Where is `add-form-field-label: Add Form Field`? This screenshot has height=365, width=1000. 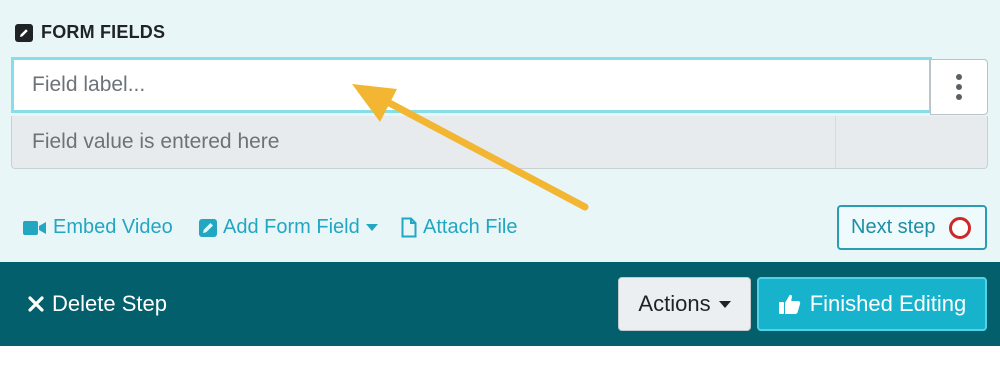 add-form-field-label: Add Form Field is located at coordinates (291, 227).